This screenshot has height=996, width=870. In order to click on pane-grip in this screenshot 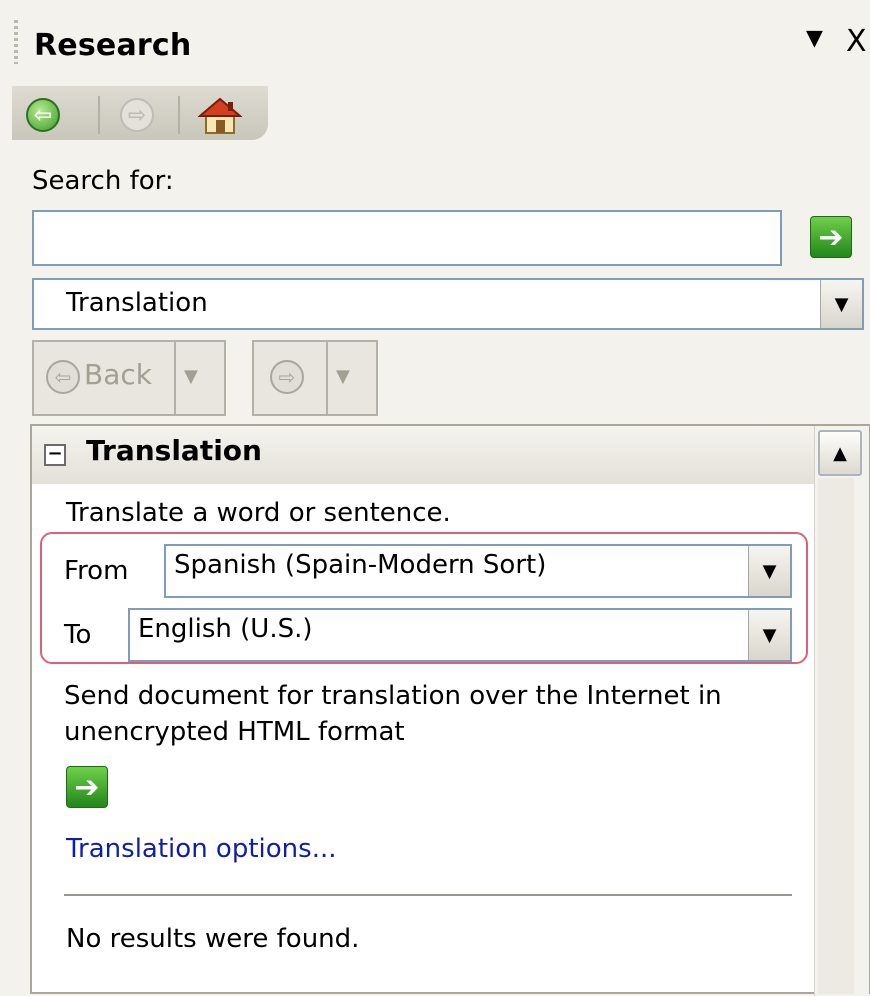, I will do `click(16, 42)`.